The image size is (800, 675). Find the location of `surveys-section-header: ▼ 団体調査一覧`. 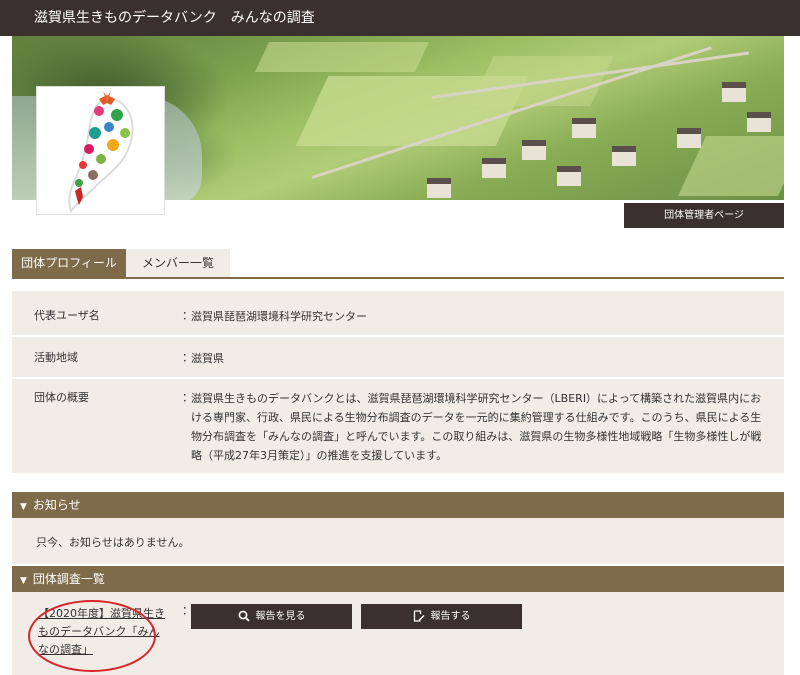

surveys-section-header: ▼ 団体調査一覧 is located at coordinates (398, 579).